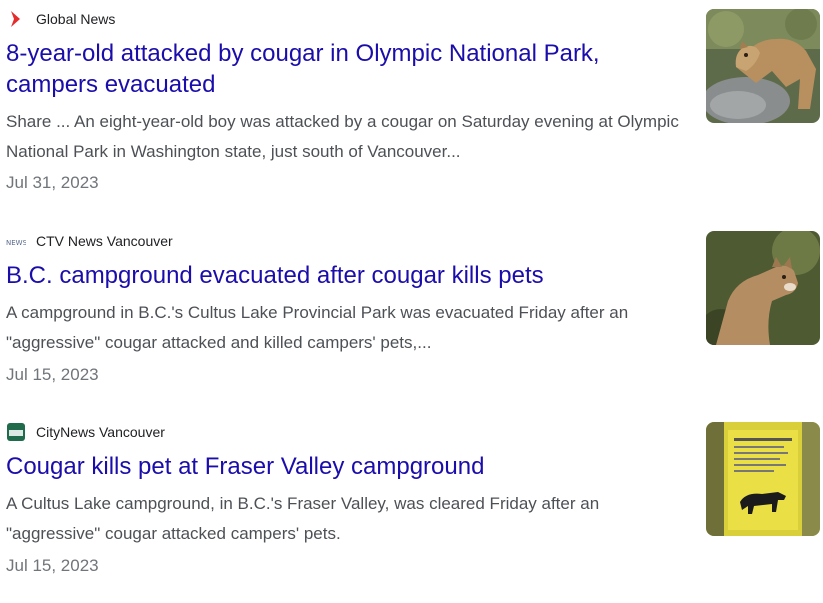 The width and height of the screenshot is (823, 603). I want to click on source-name: Global News, so click(76, 19).